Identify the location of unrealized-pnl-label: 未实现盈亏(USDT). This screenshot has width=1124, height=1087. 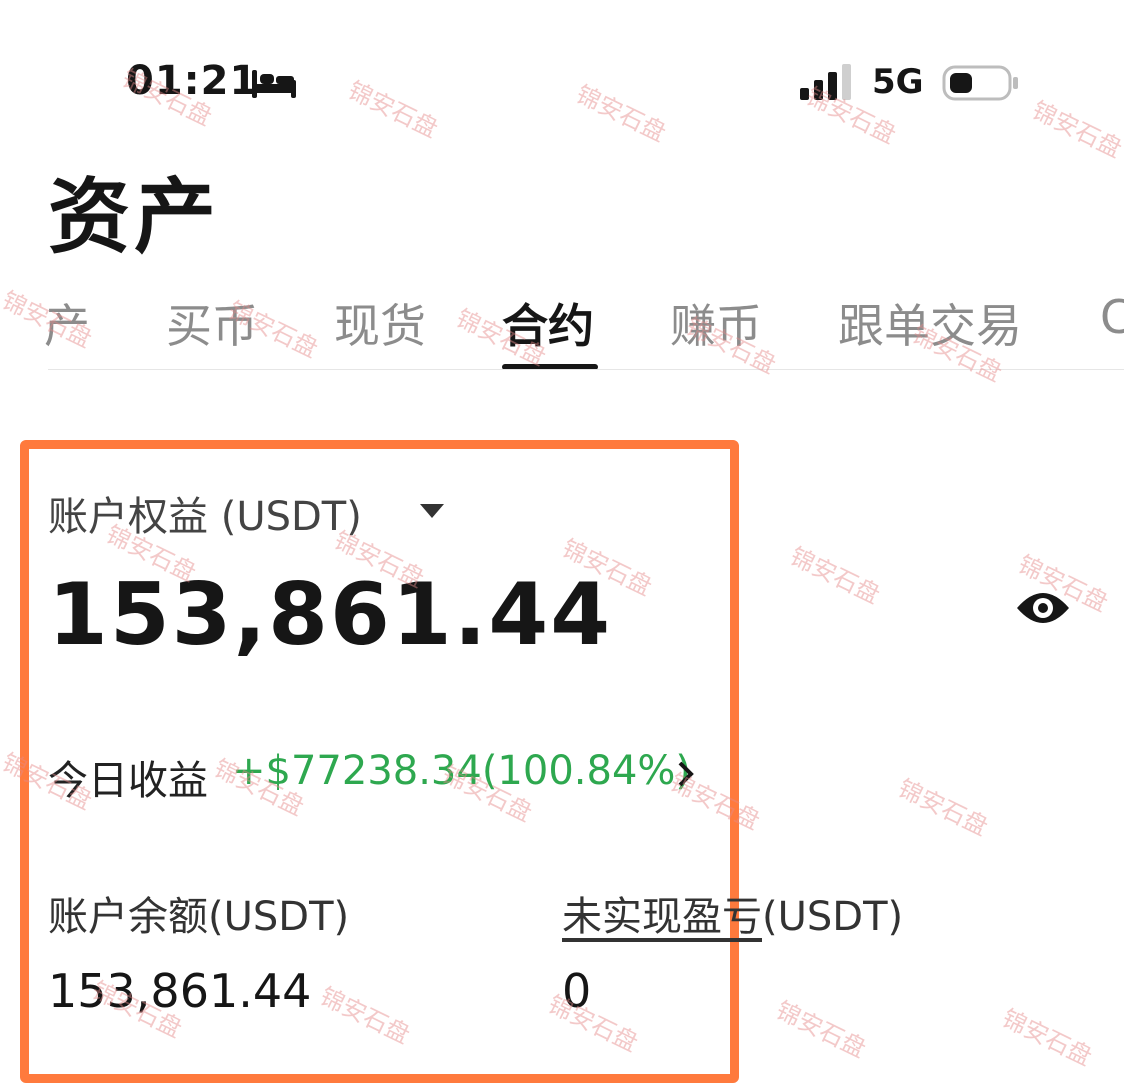
(732, 913).